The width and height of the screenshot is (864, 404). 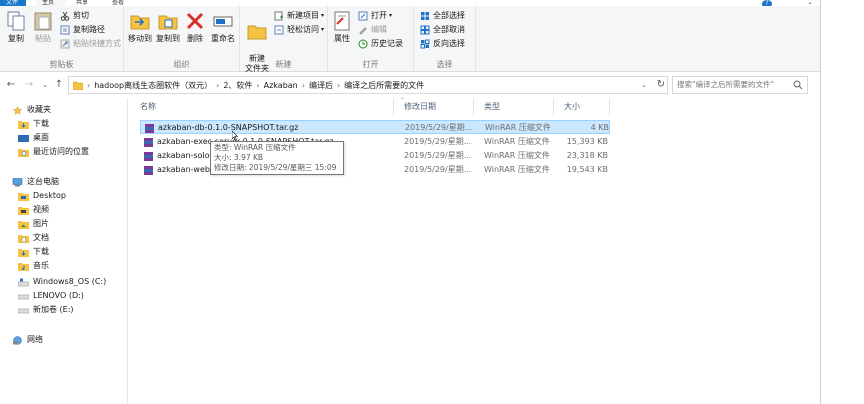 I want to click on select-all-button: 全部选择, so click(x=442, y=16).